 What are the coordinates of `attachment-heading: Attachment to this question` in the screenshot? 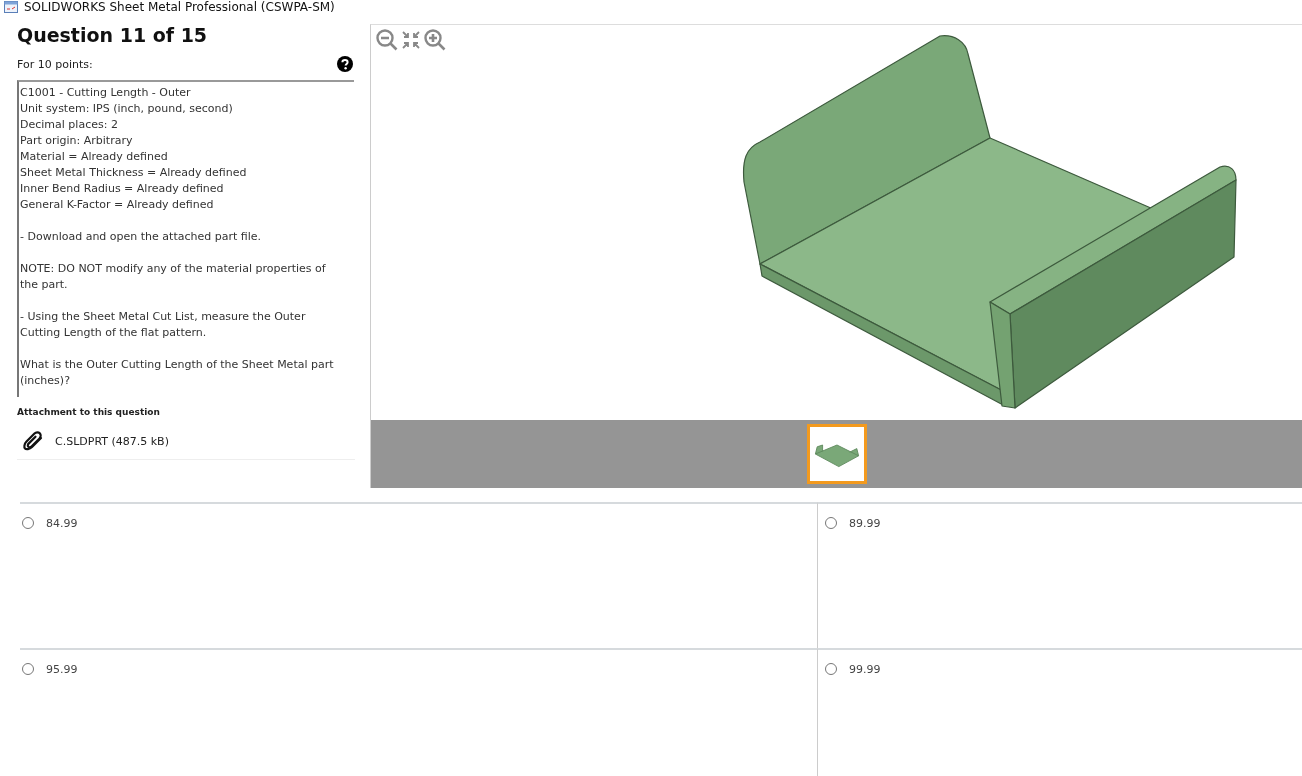 It's located at (89, 412).